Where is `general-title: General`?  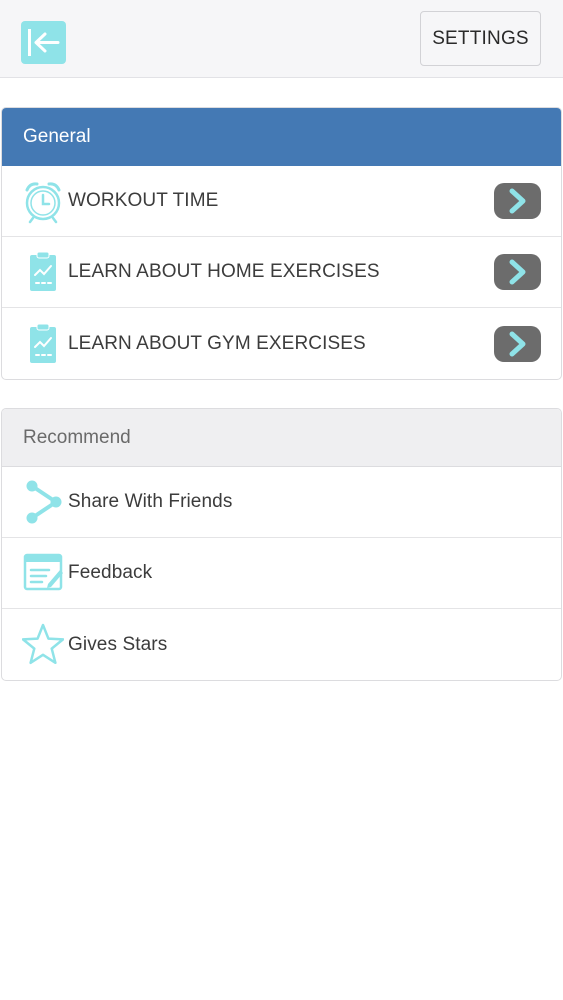
general-title: General is located at coordinates (57, 136).